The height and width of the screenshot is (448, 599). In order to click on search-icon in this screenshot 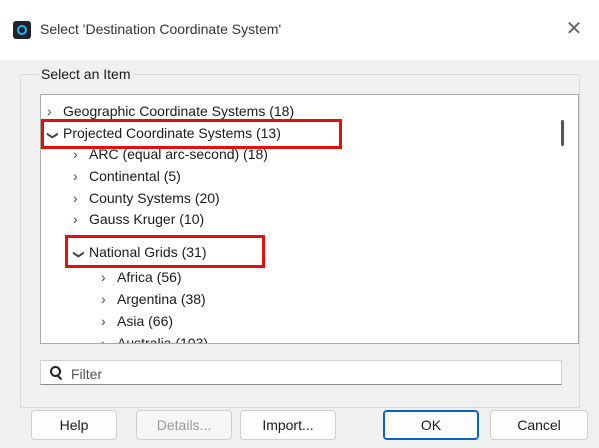, I will do `click(56, 373)`.